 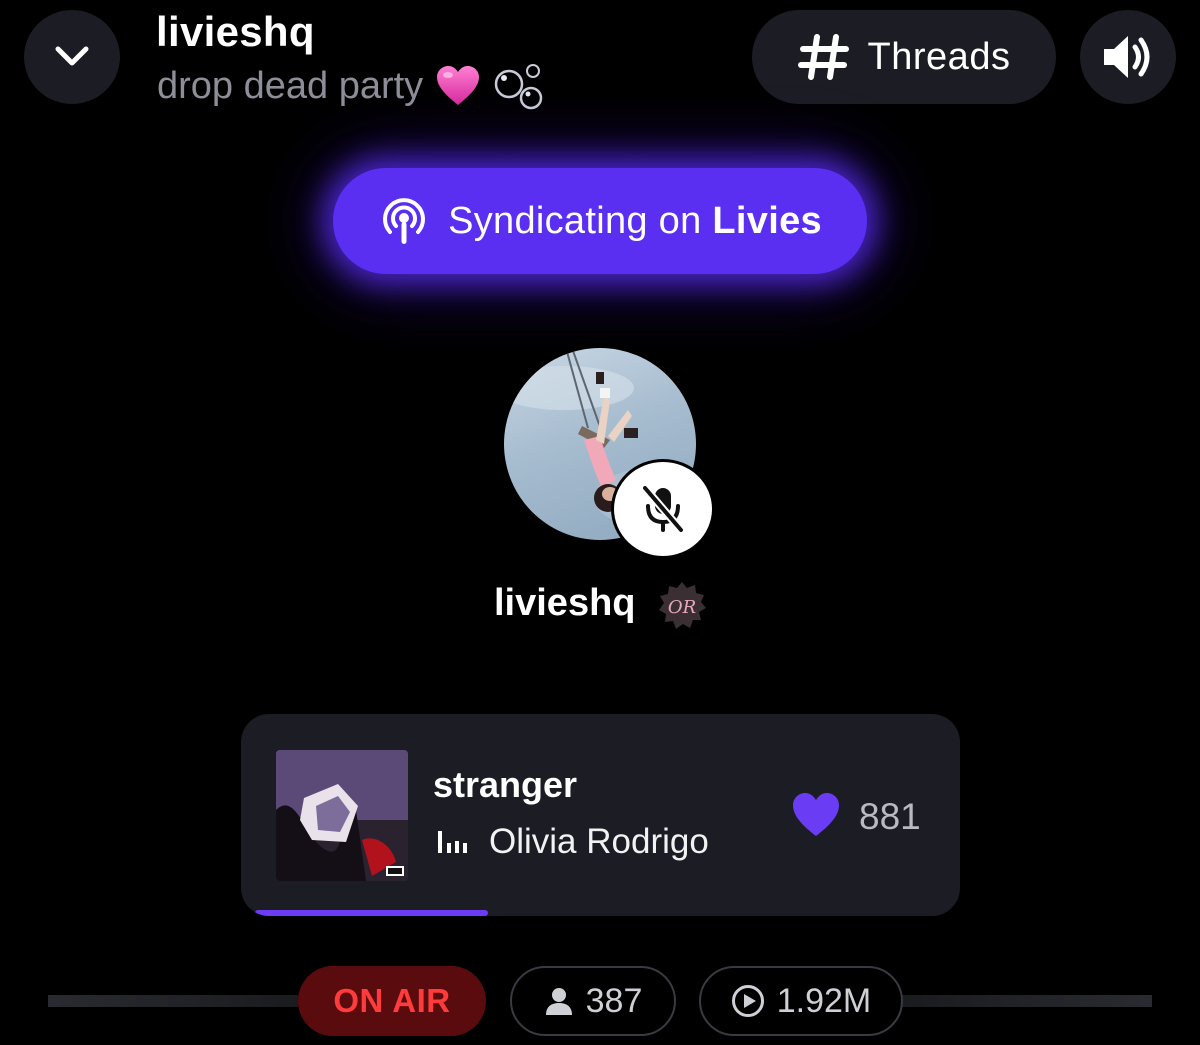 I want to click on or-badge-icon: OR, so click(x=682, y=605).